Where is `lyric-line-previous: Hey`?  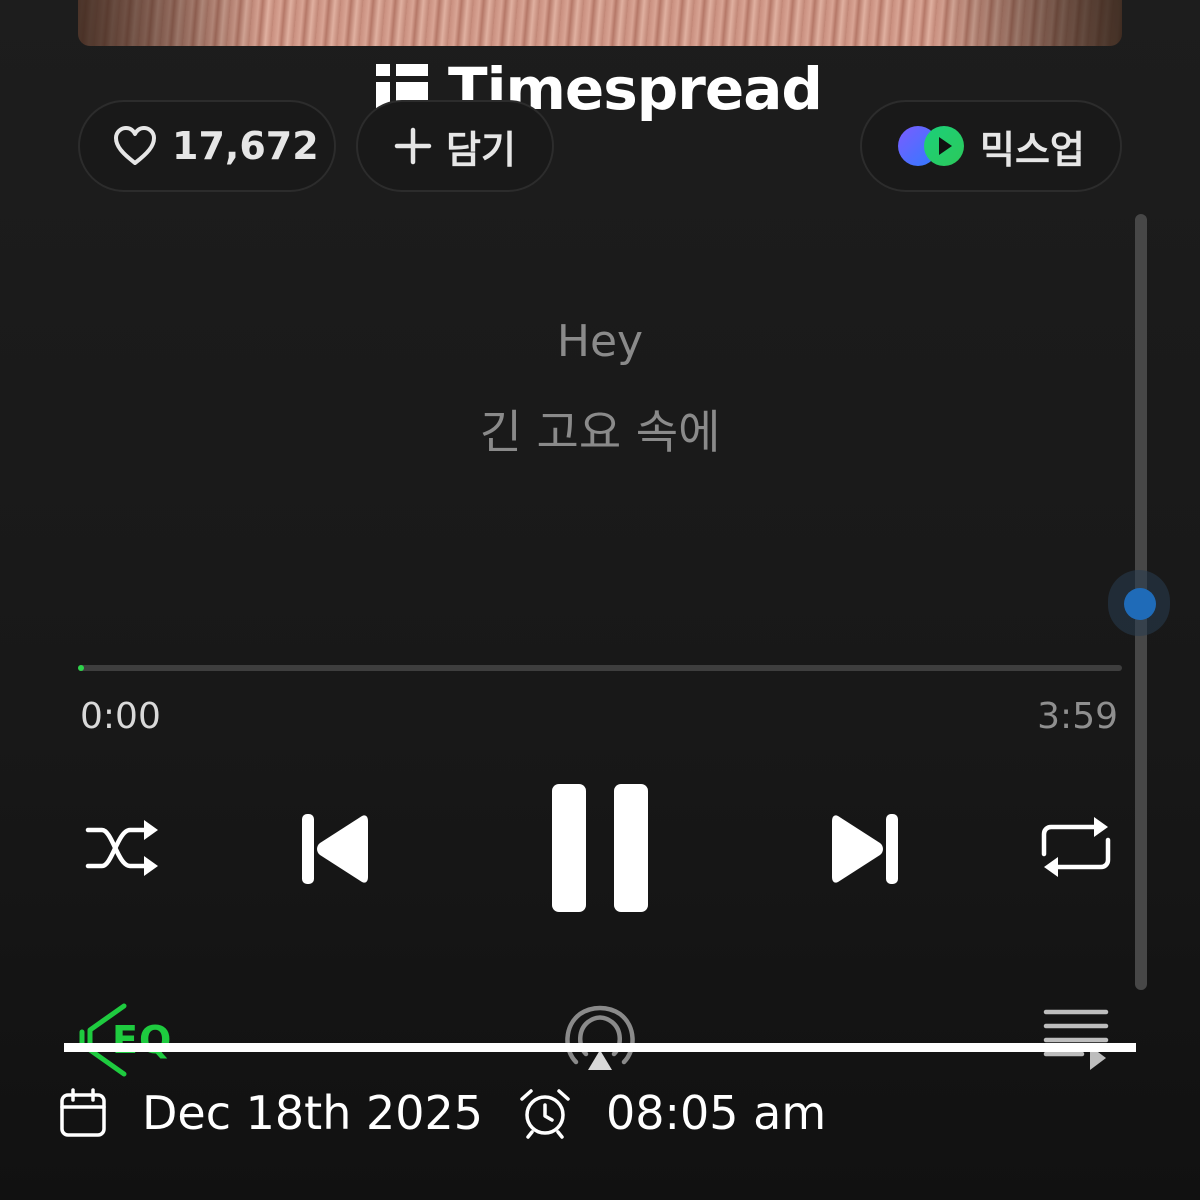
lyric-line-previous: Hey is located at coordinates (600, 341).